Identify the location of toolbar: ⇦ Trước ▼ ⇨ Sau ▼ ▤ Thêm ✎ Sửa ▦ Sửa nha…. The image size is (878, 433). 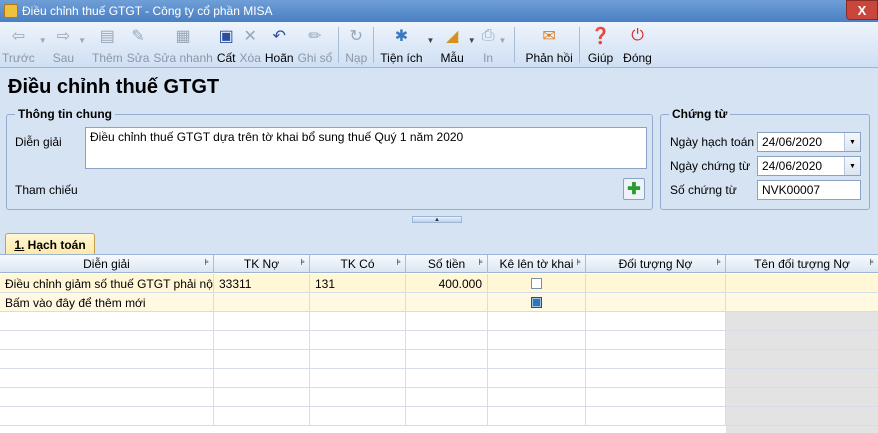
(439, 45).